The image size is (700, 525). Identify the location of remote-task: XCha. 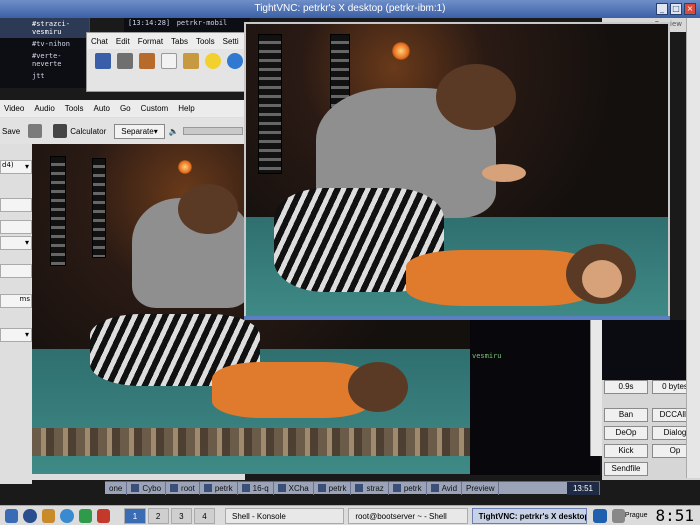
(294, 488).